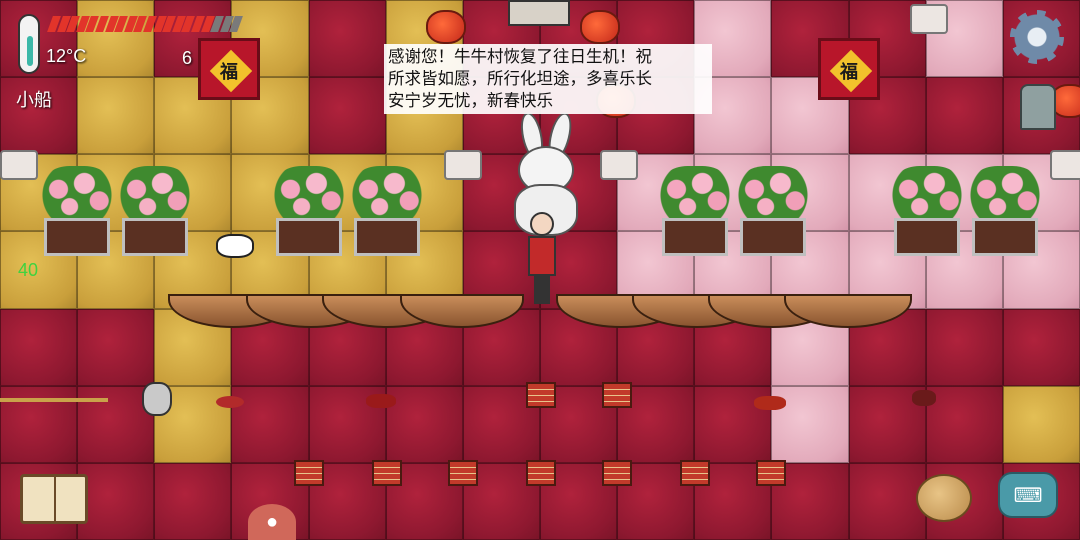  What do you see at coordinates (54, 499) in the screenshot?
I see `open-book-icon` at bounding box center [54, 499].